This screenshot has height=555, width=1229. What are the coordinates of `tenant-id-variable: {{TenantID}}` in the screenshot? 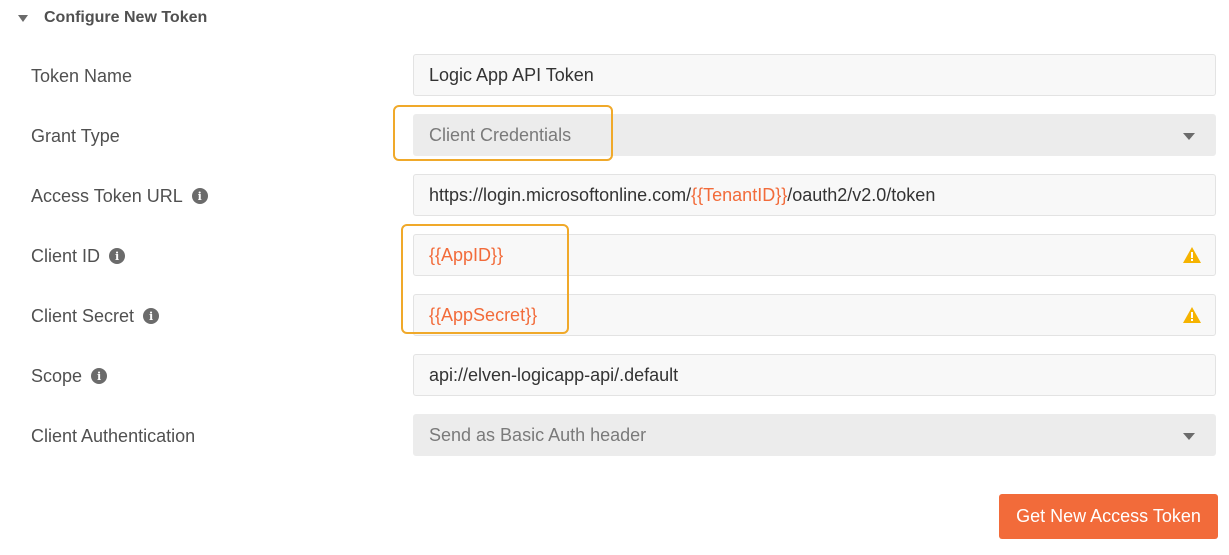 It's located at (739, 194).